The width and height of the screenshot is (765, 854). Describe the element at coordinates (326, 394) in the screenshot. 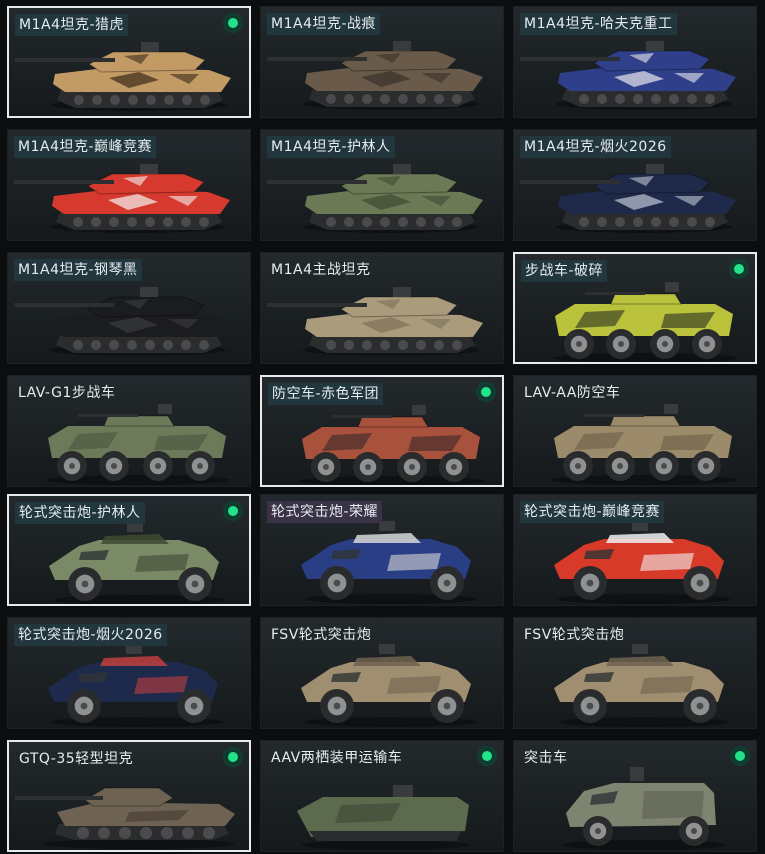

I see `vehicle-name: 防空车-赤色军团` at that location.